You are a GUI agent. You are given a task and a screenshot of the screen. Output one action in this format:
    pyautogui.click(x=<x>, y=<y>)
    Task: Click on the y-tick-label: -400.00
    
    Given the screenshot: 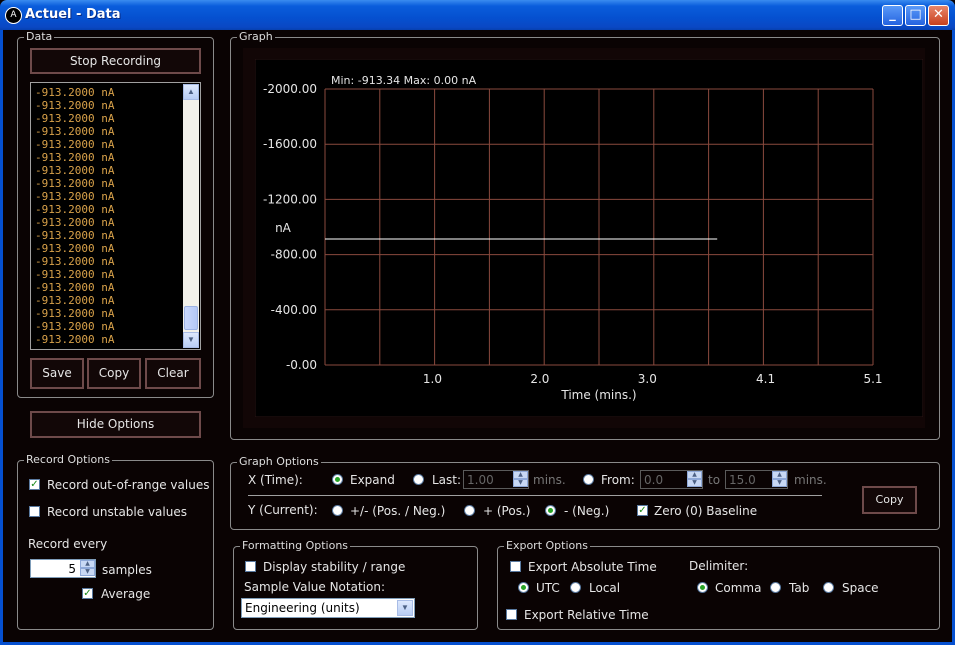 What is the action you would take?
    pyautogui.click(x=294, y=310)
    